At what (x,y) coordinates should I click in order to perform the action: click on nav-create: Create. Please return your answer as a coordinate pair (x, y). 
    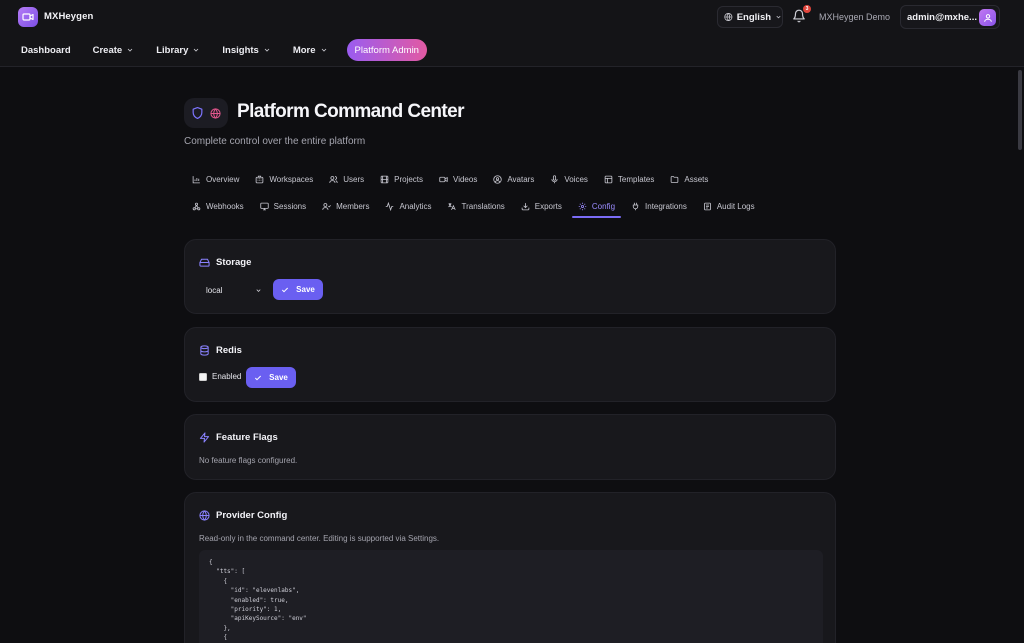
    Looking at the image, I should click on (114, 50).